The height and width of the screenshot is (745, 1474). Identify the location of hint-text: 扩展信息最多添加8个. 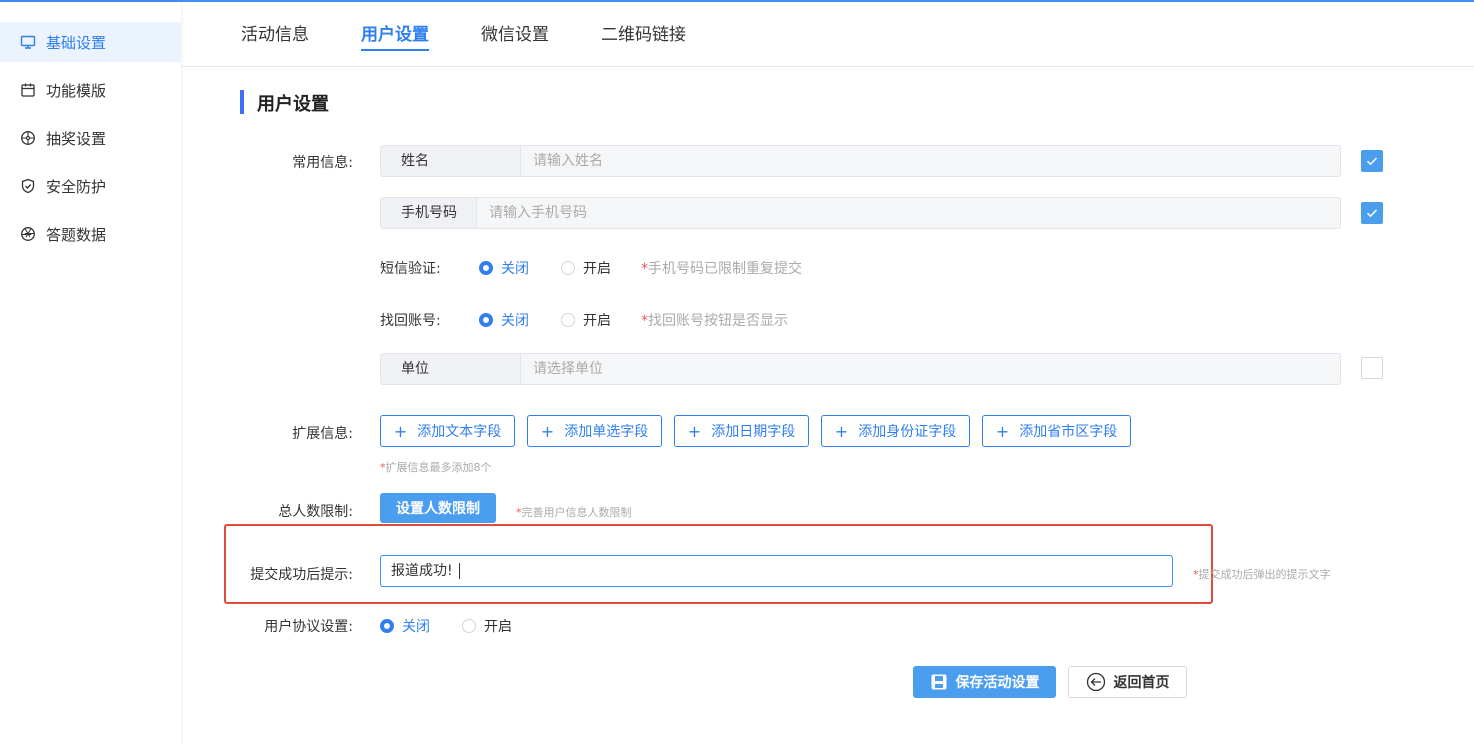
(438, 467).